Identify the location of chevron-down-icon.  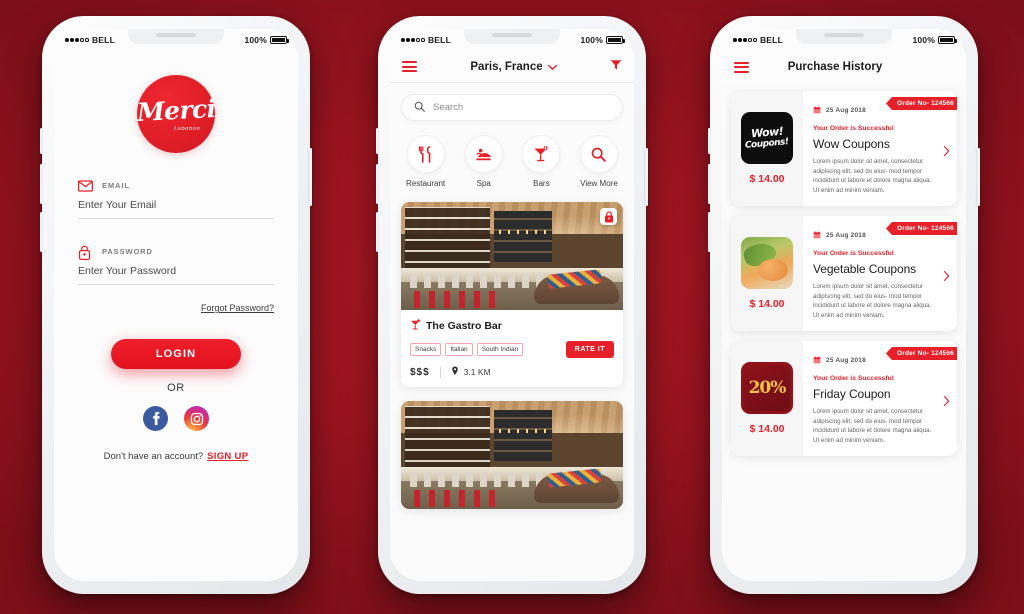
(552, 66).